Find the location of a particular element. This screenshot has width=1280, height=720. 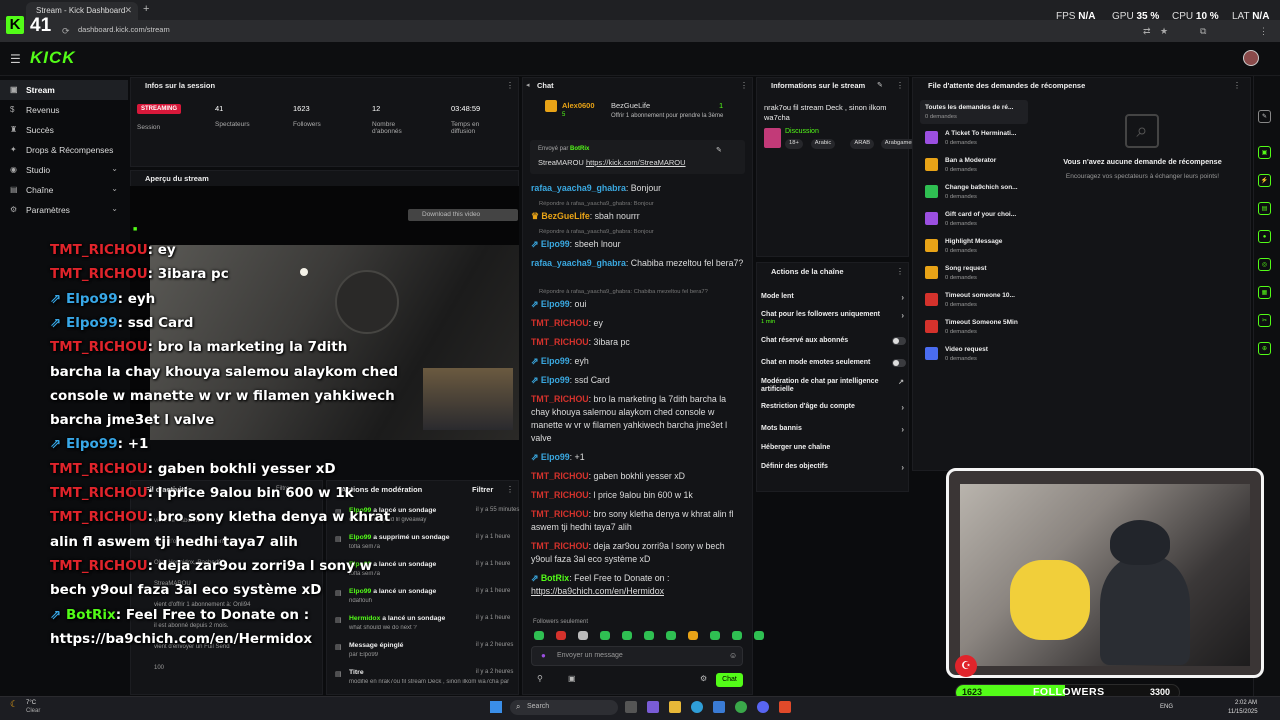

url-field: dashboard.kick.com/stream is located at coordinates (124, 29).